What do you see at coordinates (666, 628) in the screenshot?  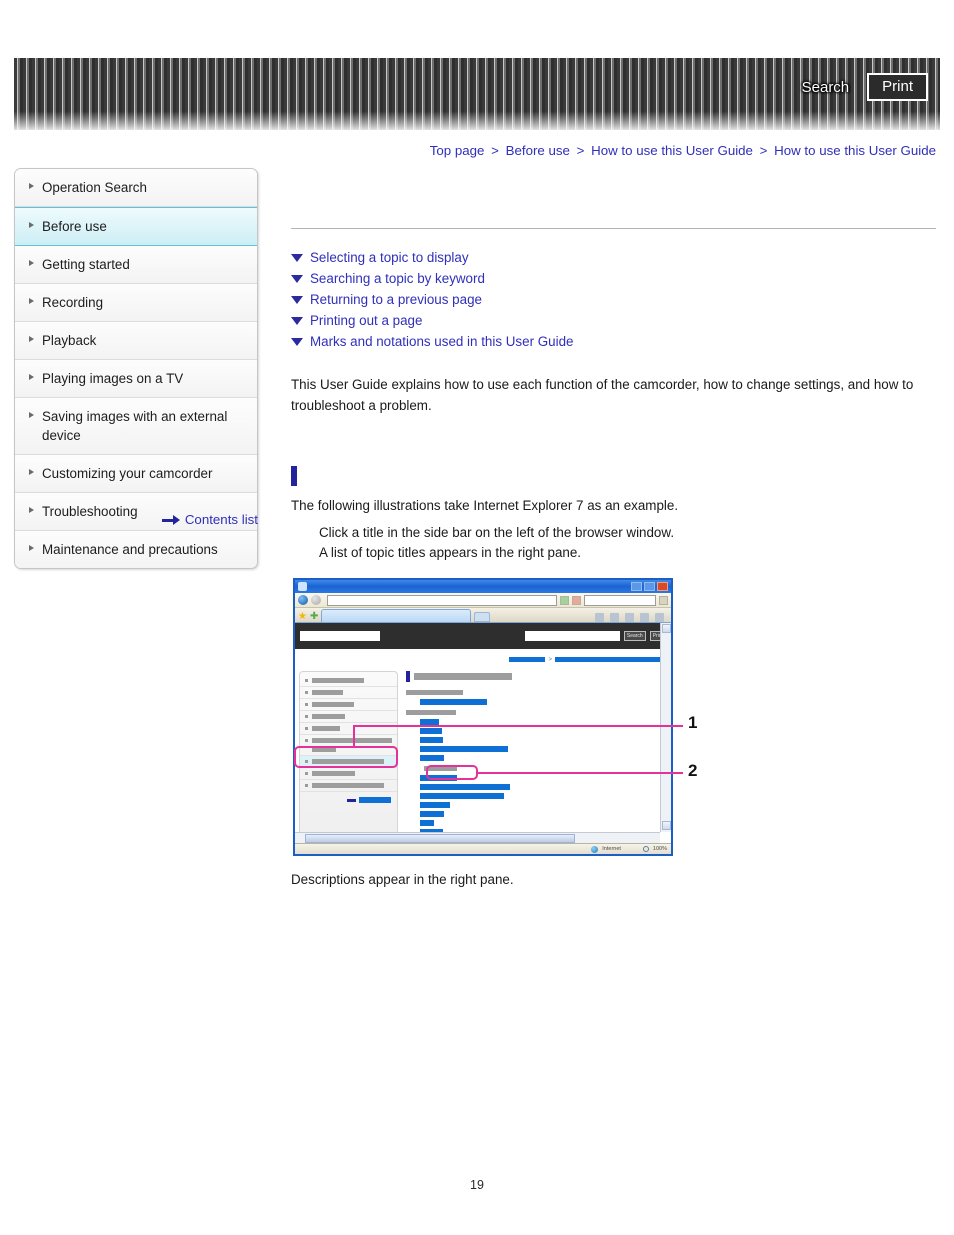 I see `scroll-up-icon` at bounding box center [666, 628].